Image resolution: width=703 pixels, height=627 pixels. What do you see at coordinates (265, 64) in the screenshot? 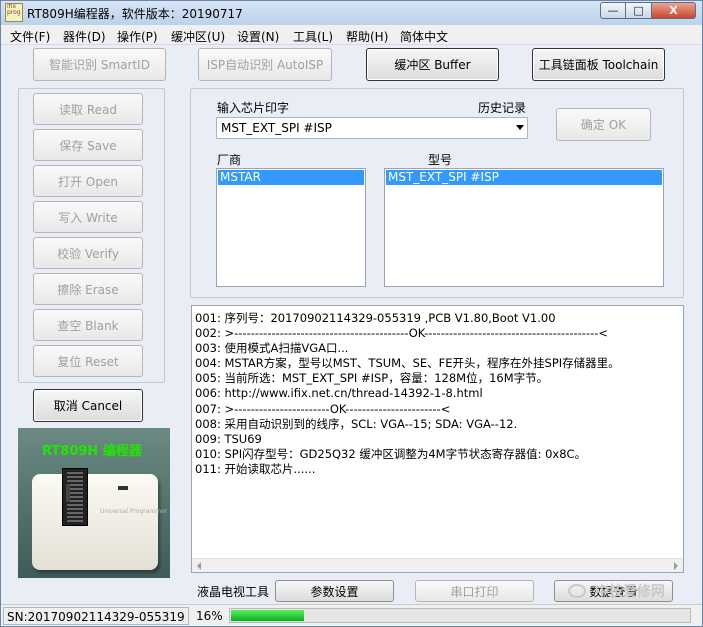
I see `autoisp-button: ISP自动识别 AutoISP` at bounding box center [265, 64].